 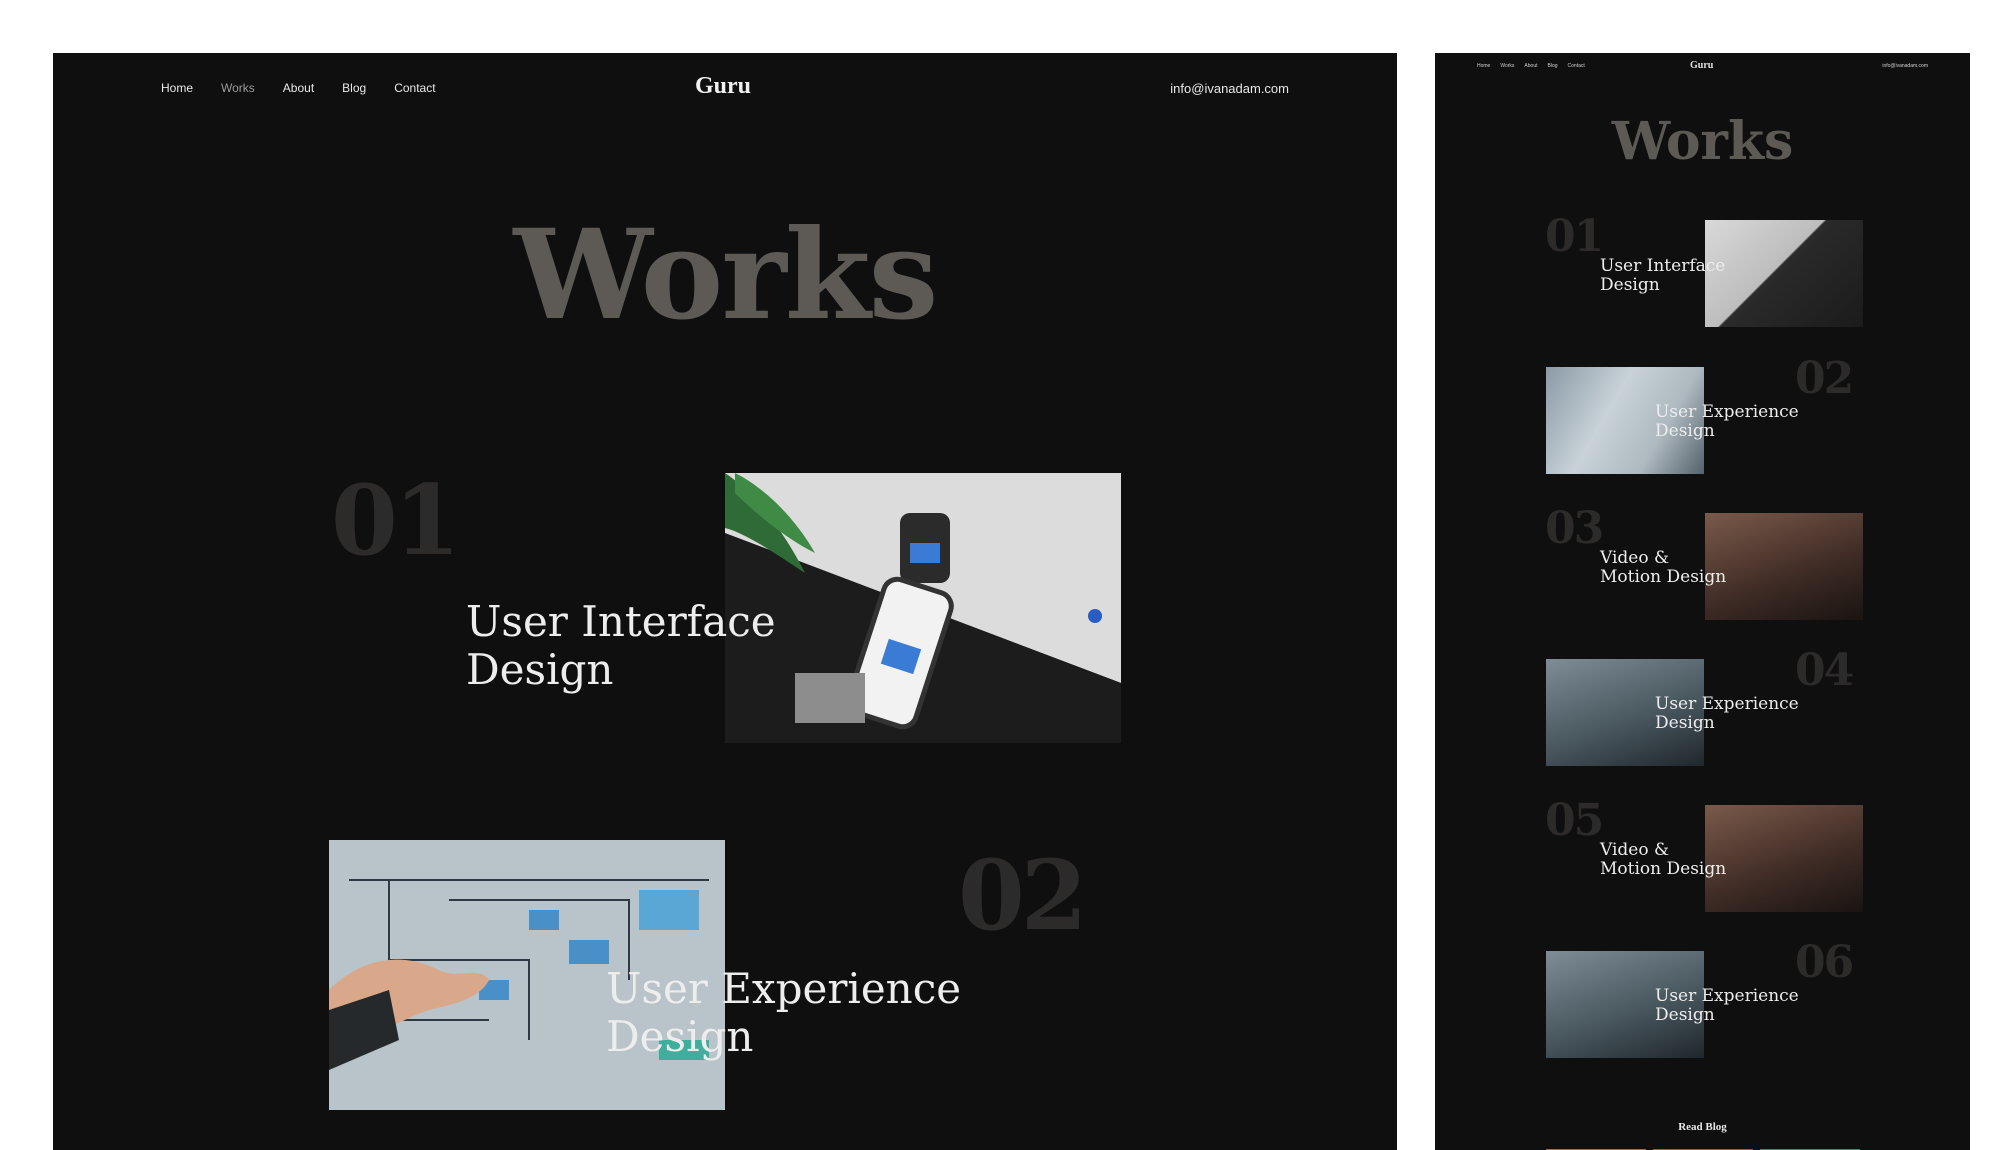 I want to click on nav-about: About, so click(x=298, y=88).